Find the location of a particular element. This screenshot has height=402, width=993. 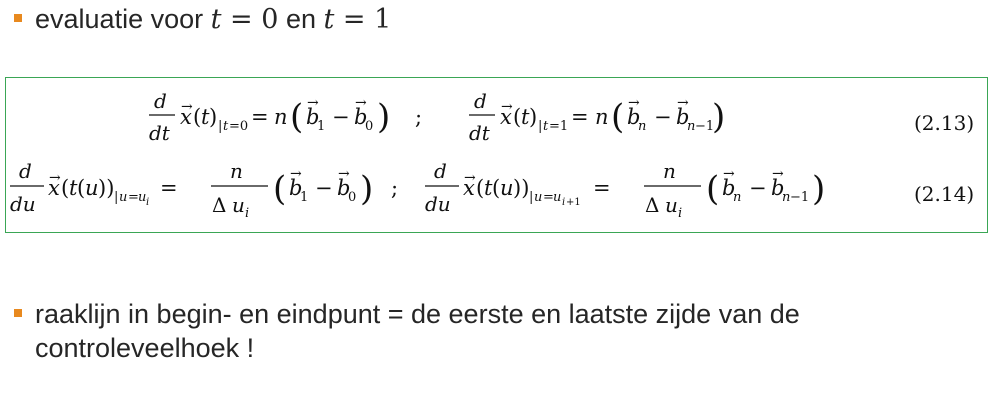

equation-number-2-14: (2.14) is located at coordinates (944, 194).